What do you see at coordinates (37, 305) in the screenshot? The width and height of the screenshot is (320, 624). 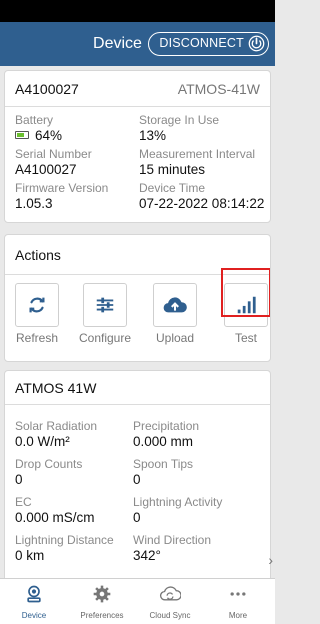 I see `refresh-icon` at bounding box center [37, 305].